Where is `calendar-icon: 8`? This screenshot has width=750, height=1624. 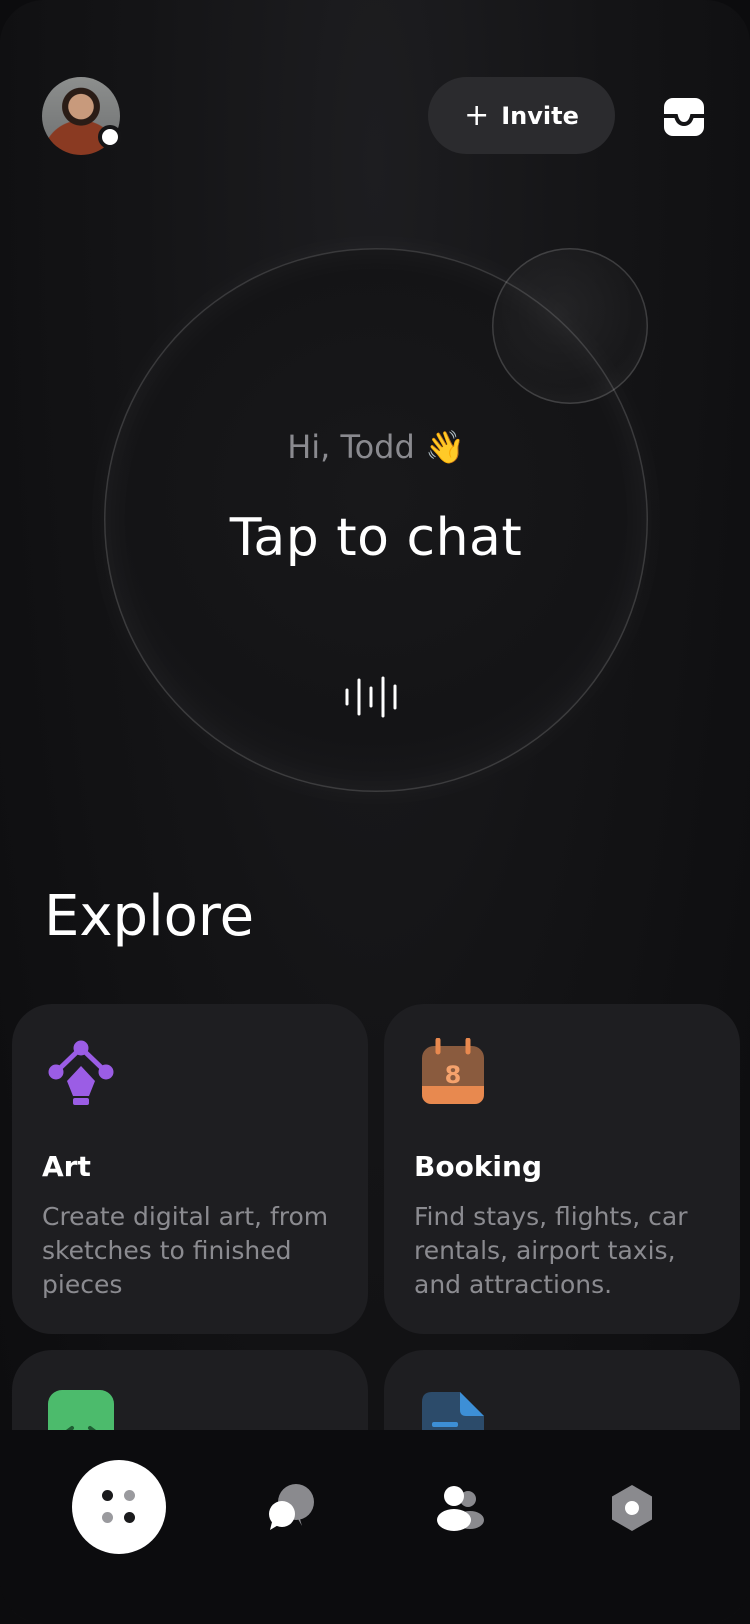 calendar-icon: 8 is located at coordinates (453, 1071).